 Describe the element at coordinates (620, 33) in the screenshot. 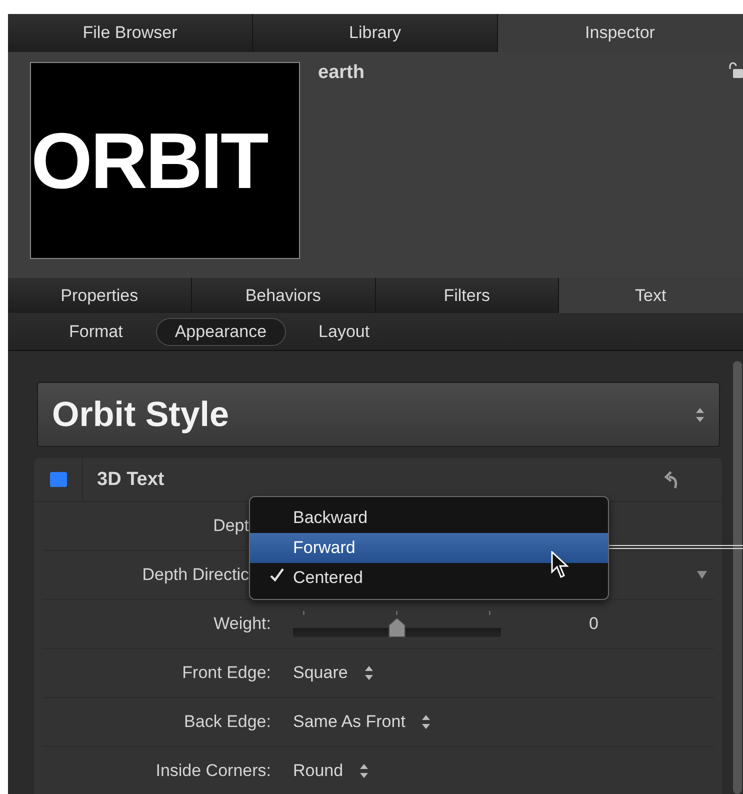

I see `tab: Inspector` at that location.